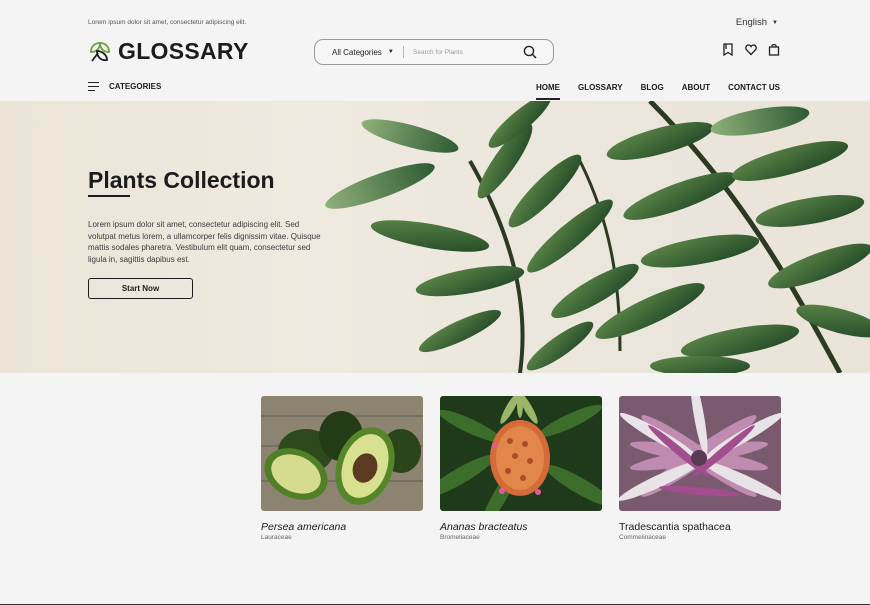  What do you see at coordinates (109, 196) in the screenshot?
I see `hero-title-underline` at bounding box center [109, 196].